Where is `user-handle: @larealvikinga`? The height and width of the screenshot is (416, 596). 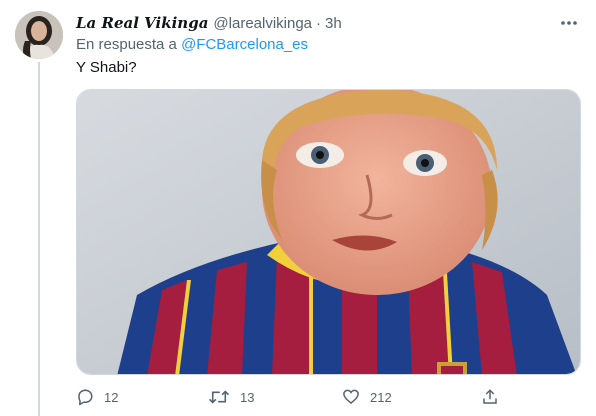 user-handle: @larealvikinga is located at coordinates (262, 23).